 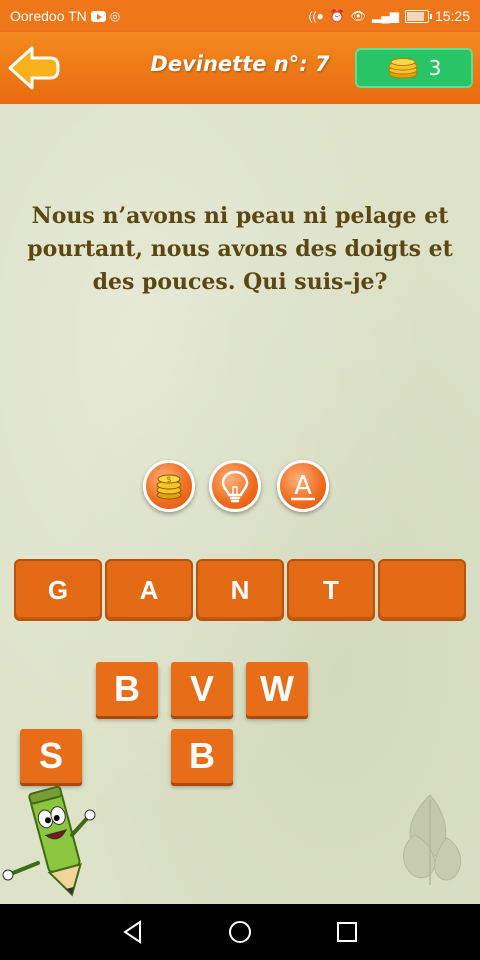 I want to click on letter-hint-icon: A, so click(x=303, y=486).